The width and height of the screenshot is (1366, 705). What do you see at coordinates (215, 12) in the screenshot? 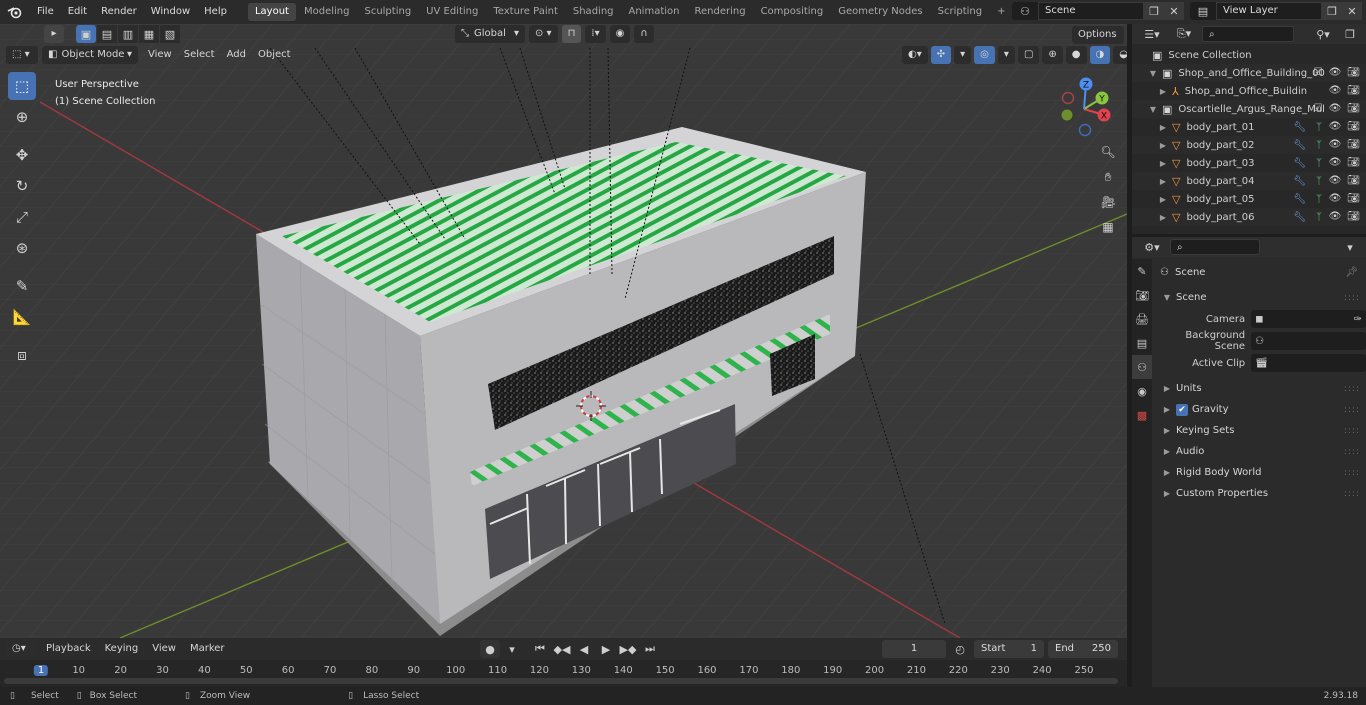
I see `menu-help: Help` at bounding box center [215, 12].